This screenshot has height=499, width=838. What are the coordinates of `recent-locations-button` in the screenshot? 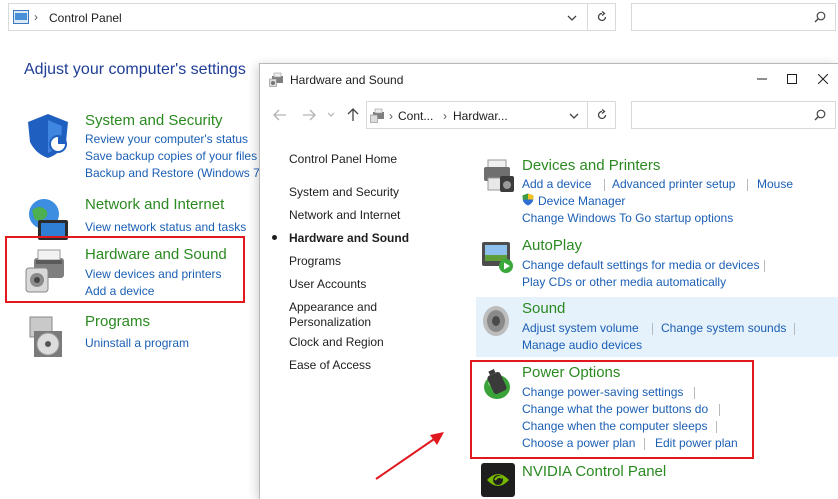 It's located at (331, 115).